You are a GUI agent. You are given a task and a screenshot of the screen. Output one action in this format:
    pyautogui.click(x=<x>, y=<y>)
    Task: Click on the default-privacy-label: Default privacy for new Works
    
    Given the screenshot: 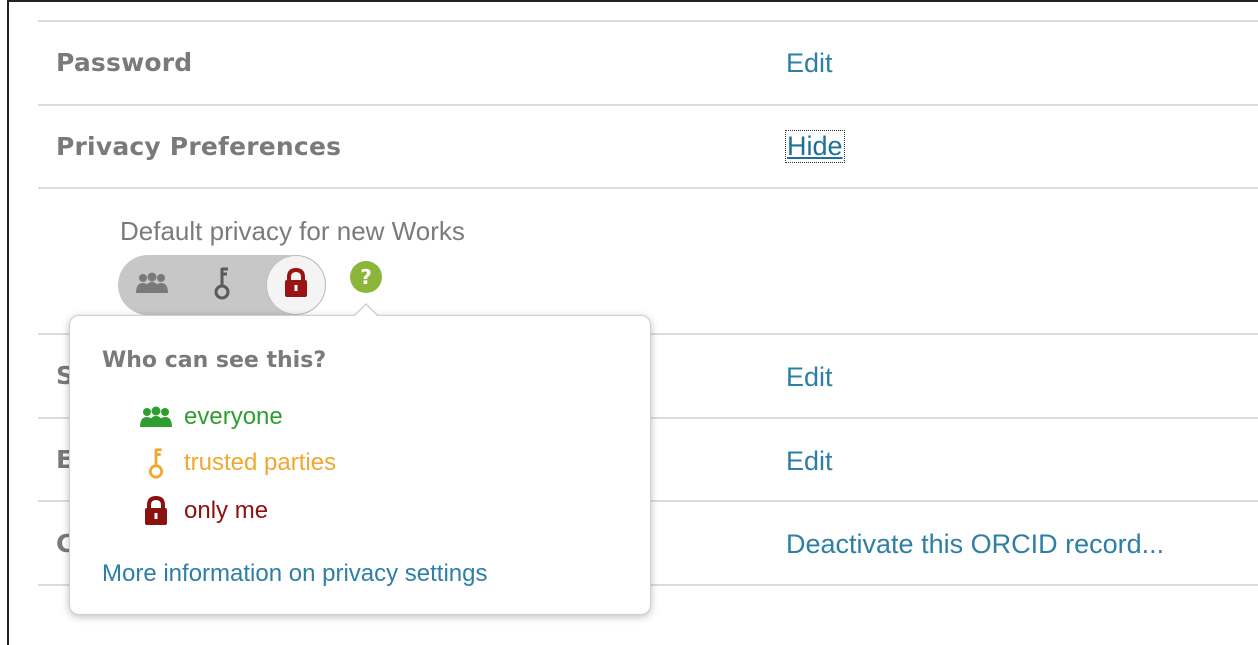 What is the action you would take?
    pyautogui.click(x=292, y=231)
    